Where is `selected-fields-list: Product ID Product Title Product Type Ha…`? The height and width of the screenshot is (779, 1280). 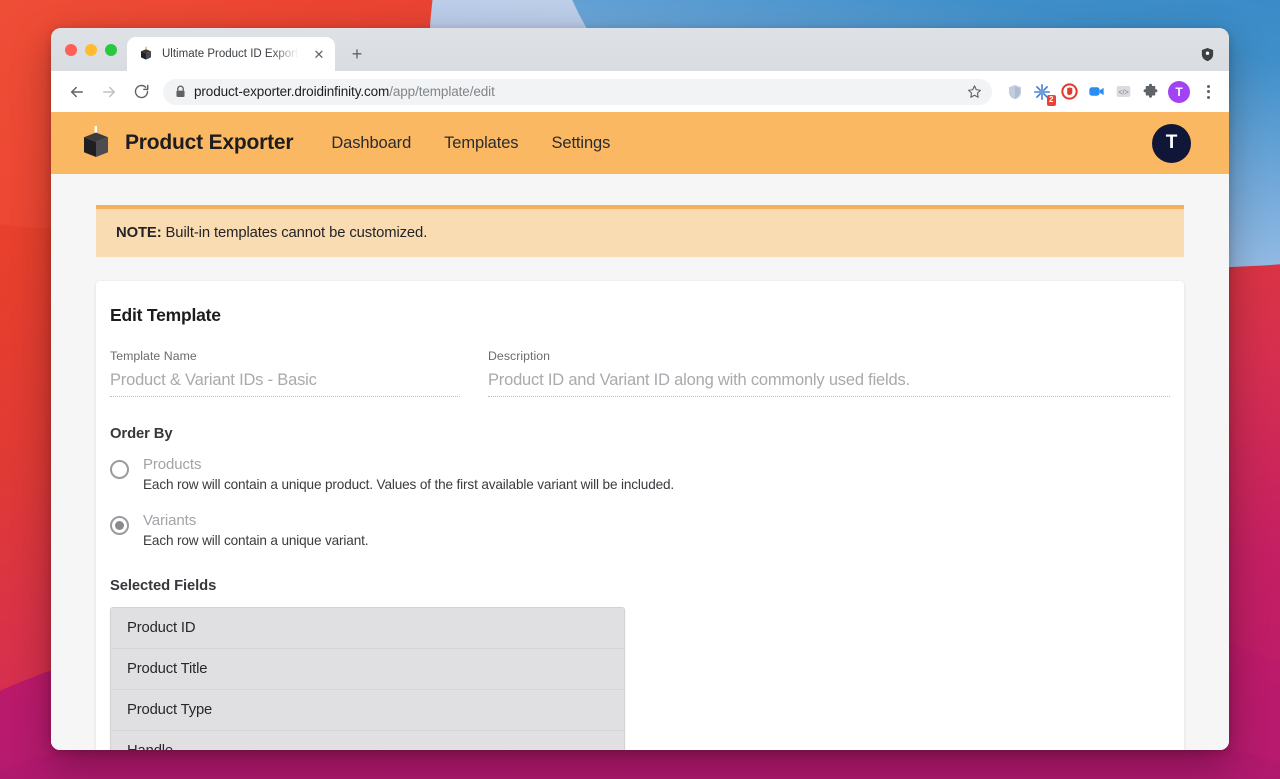
selected-fields-list: Product ID Product Title Product Type Ha… is located at coordinates (367, 678).